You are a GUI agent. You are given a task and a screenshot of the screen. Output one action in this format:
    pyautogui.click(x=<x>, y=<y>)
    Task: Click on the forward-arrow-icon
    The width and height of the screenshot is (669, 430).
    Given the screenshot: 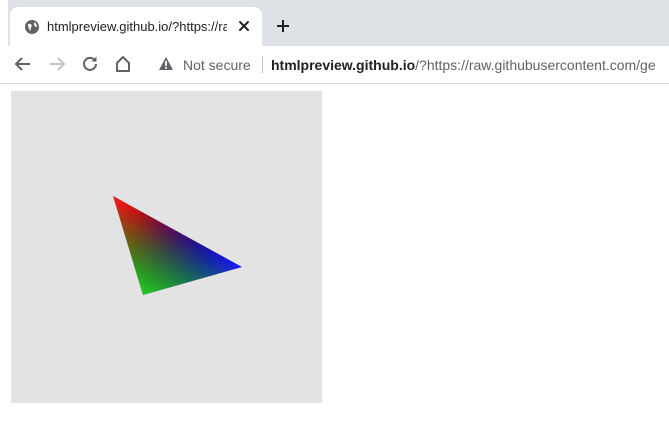 What is the action you would take?
    pyautogui.click(x=58, y=64)
    